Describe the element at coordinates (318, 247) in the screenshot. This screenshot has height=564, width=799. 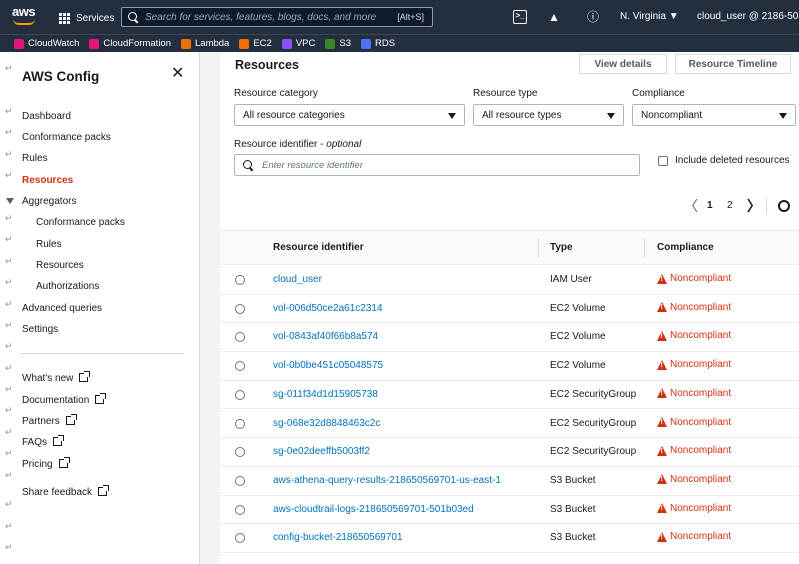
I see `column-header-resource-identifier: Resource identifier` at that location.